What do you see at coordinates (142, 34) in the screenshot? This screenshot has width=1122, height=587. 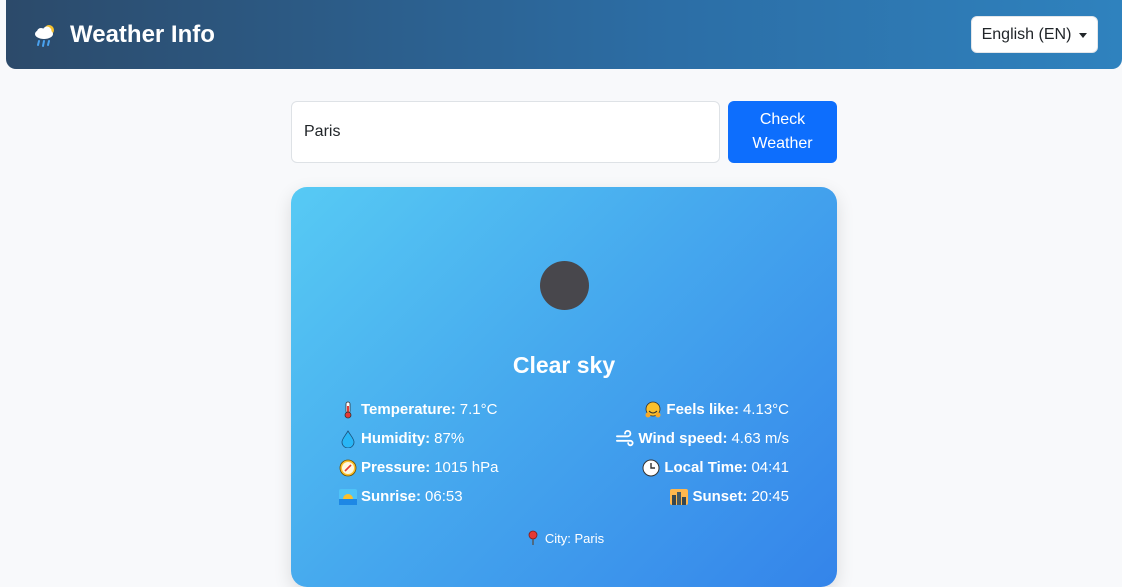 I see `brand-title: Weather Info` at bounding box center [142, 34].